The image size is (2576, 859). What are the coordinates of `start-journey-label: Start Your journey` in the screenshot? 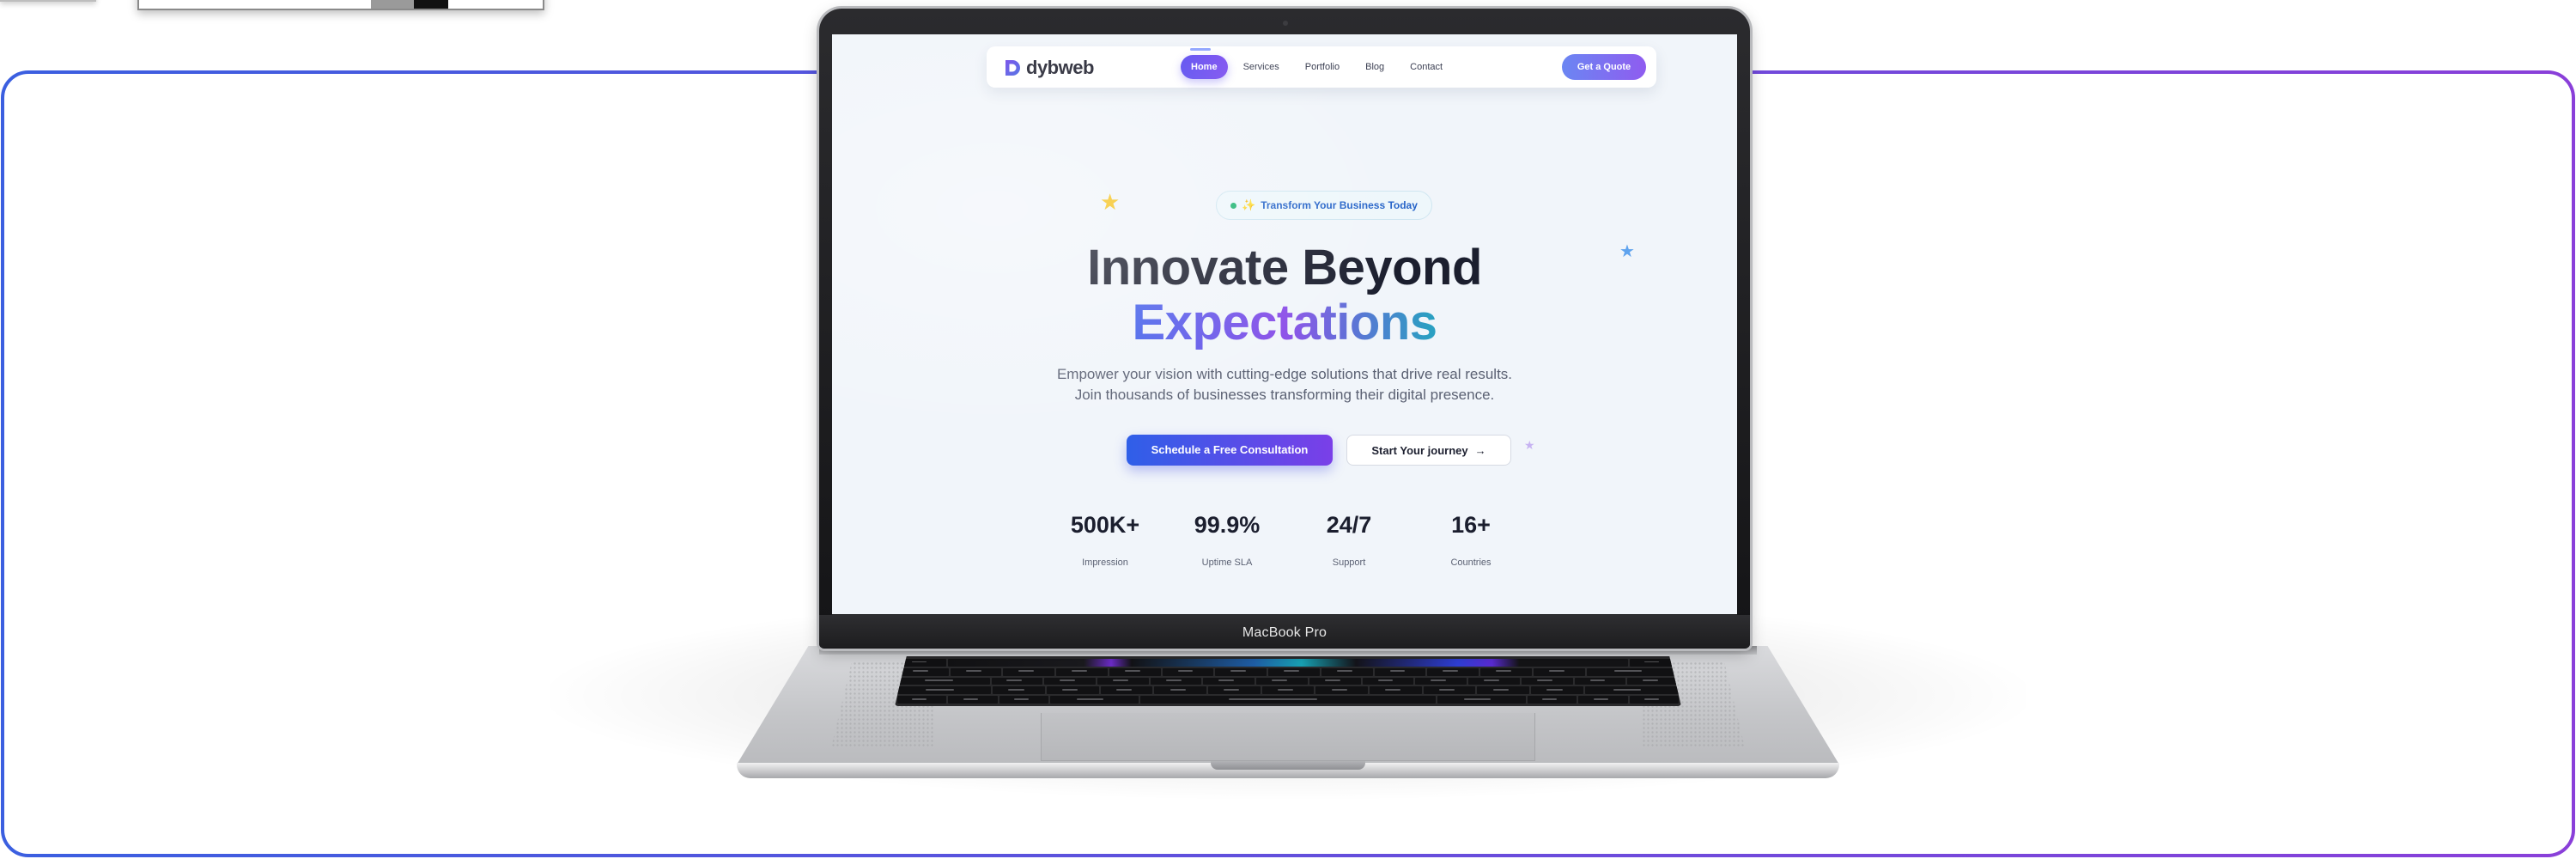 It's located at (1419, 450).